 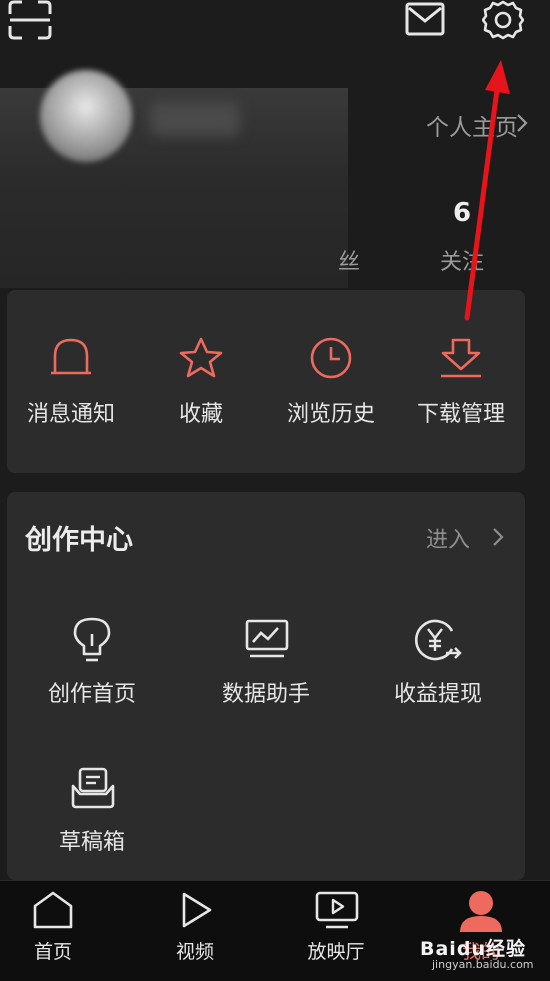 What do you see at coordinates (93, 788) in the screenshot?
I see `draft-box-icon` at bounding box center [93, 788].